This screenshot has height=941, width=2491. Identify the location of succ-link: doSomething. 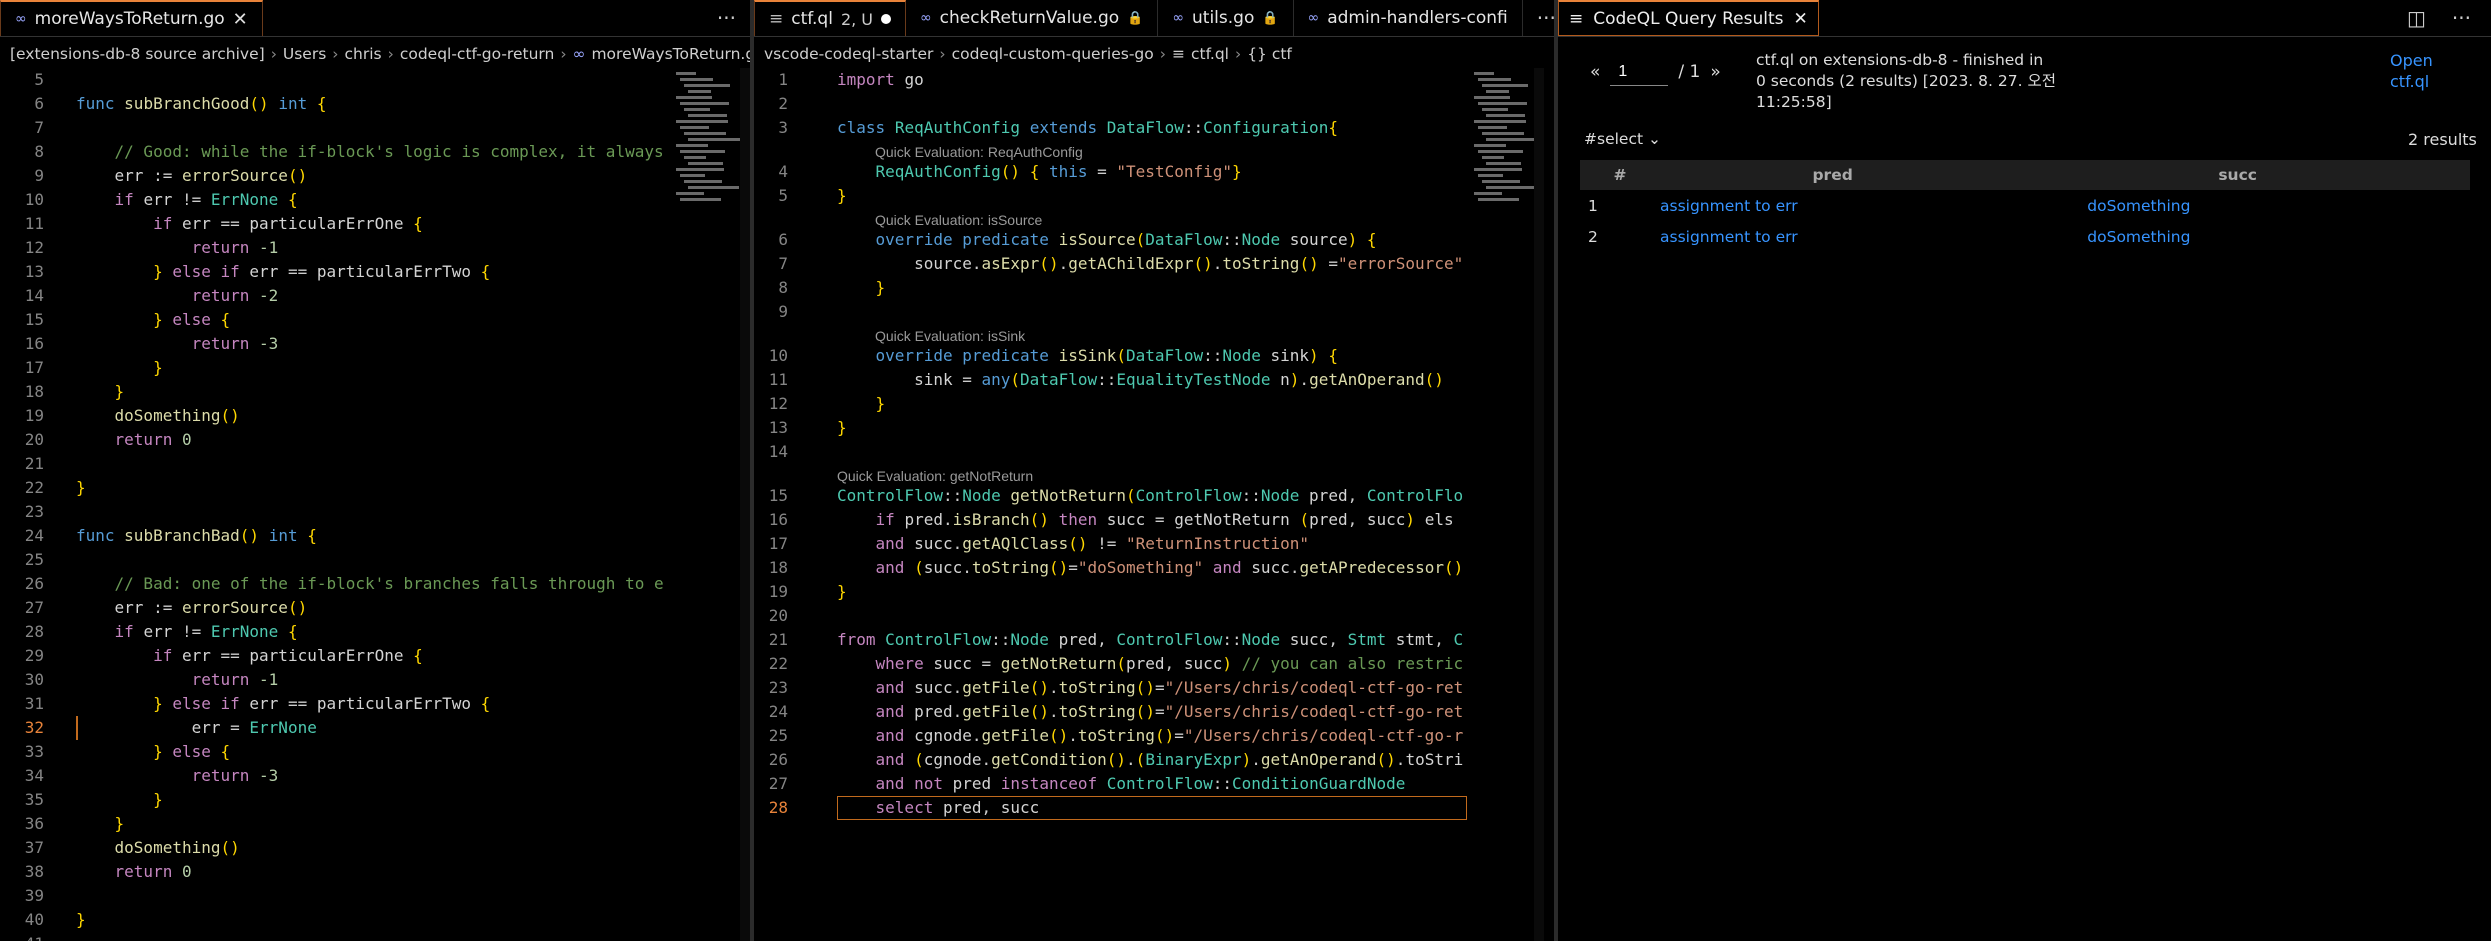
(2138, 206).